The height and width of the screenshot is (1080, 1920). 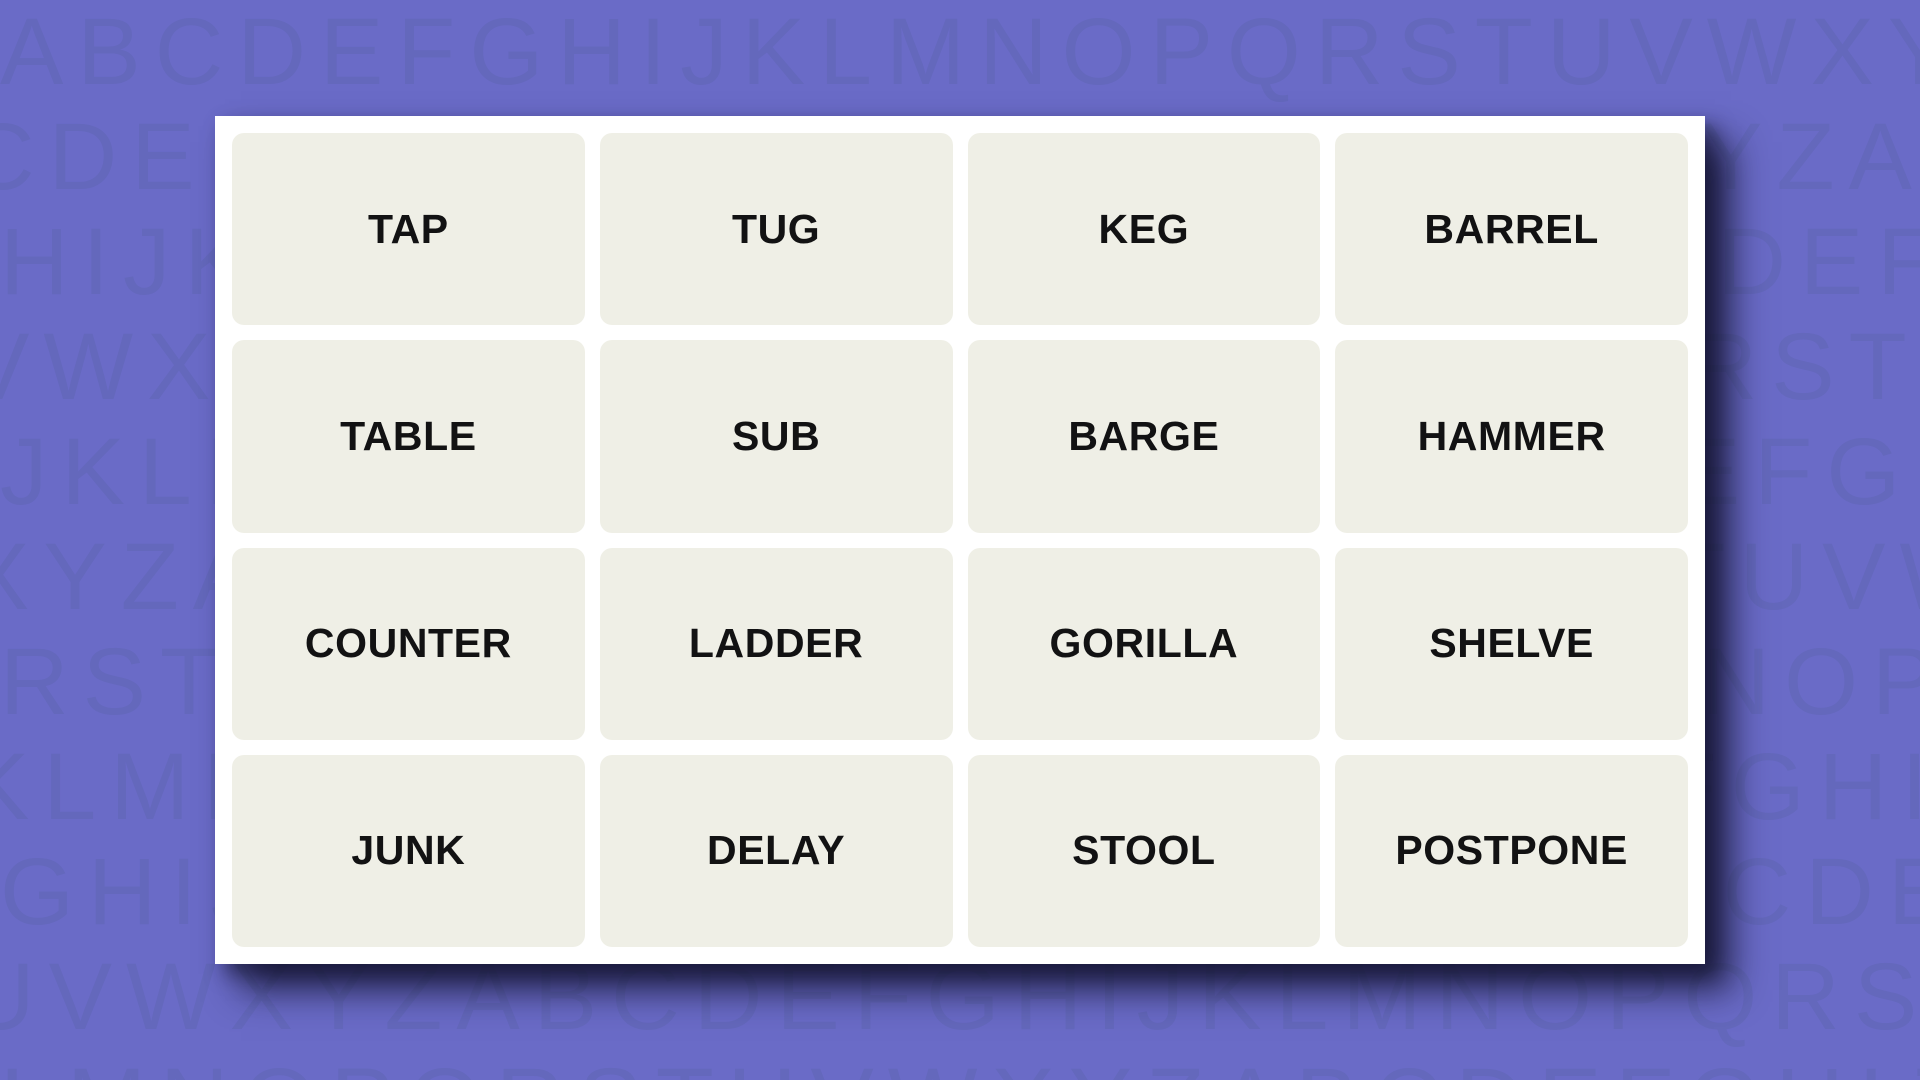 I want to click on board-row: COUNTER LADDER GORILLA SHELVE, so click(x=960, y=643).